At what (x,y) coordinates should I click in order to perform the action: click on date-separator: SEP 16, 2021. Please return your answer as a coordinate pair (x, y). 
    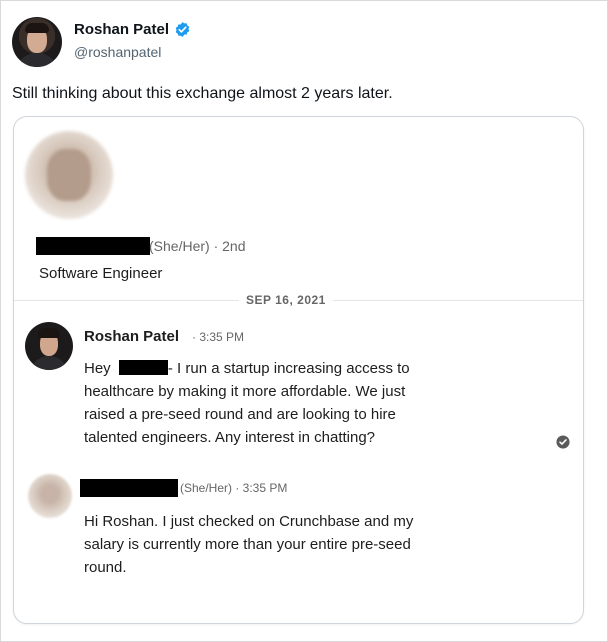
    Looking at the image, I should click on (286, 300).